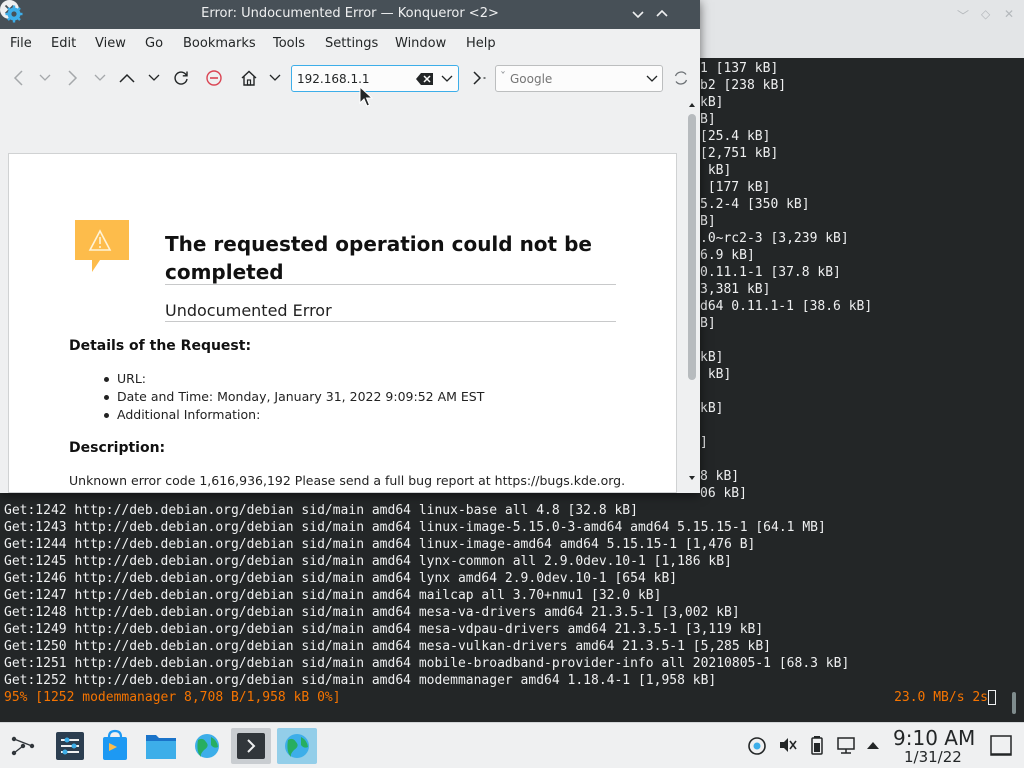  I want to click on menu-edit: Edit, so click(63, 43).